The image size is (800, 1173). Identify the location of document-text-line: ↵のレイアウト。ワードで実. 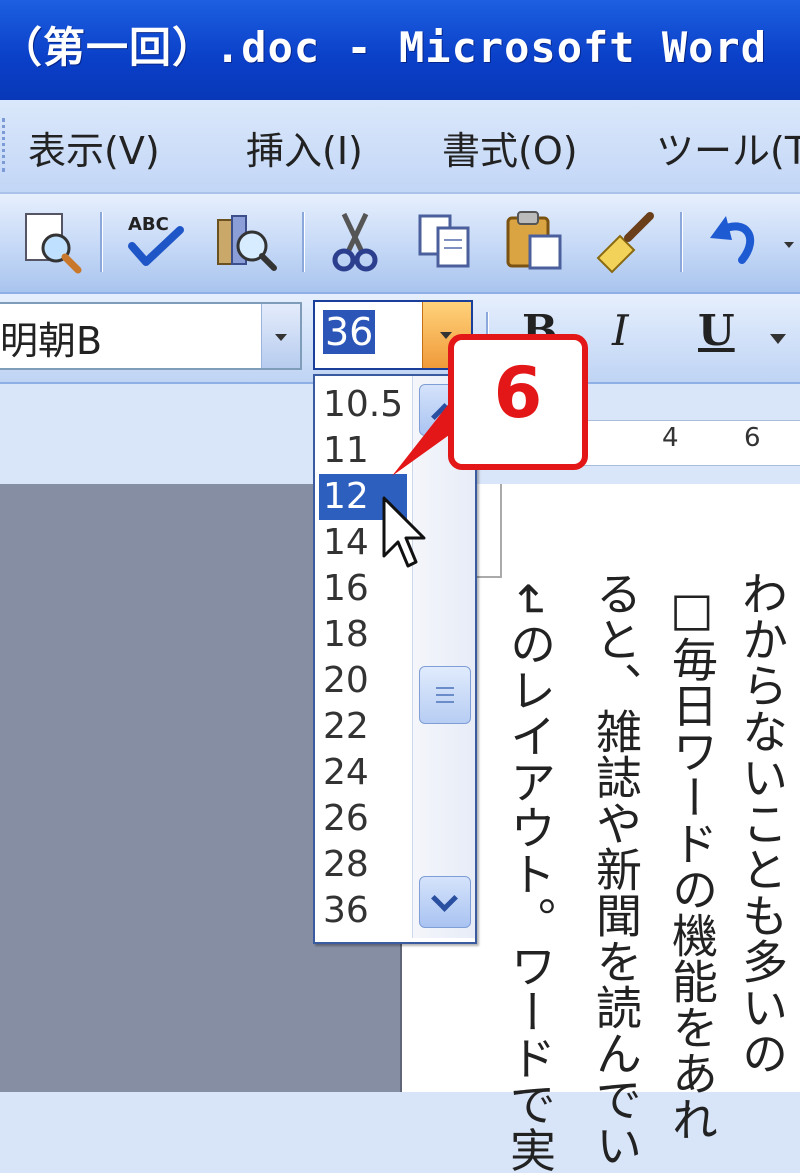
(530, 877).